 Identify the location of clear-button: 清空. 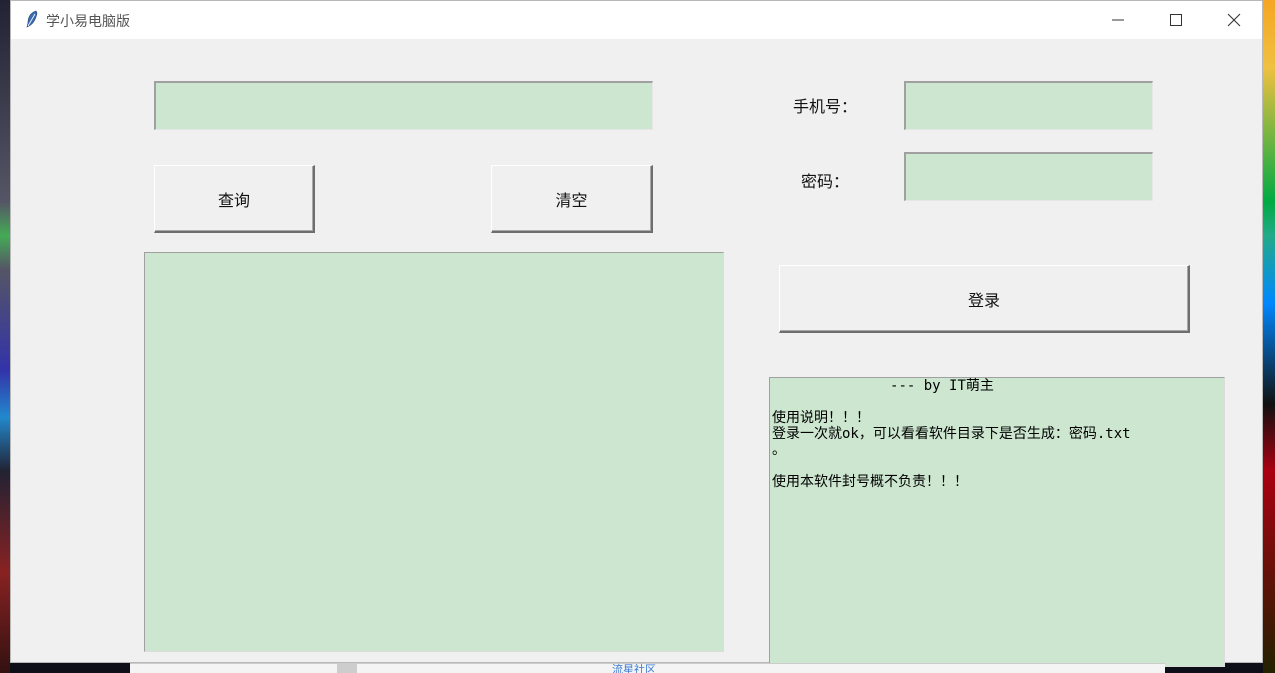
(572, 199).